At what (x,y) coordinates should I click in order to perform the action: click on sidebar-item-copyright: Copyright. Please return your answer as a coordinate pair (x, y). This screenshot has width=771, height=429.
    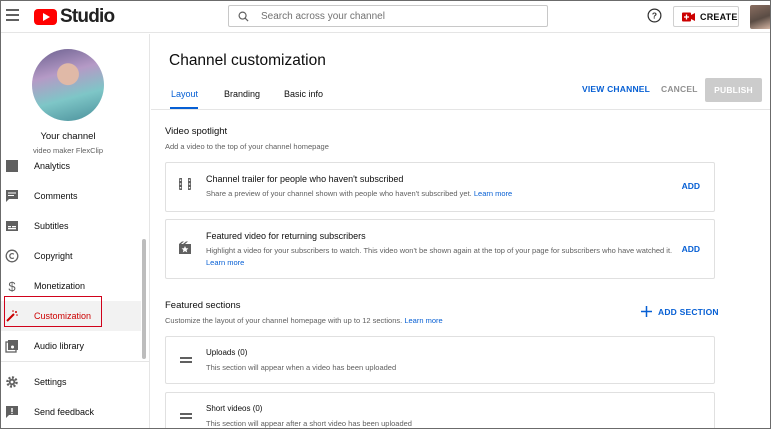
    Looking at the image, I should click on (71, 256).